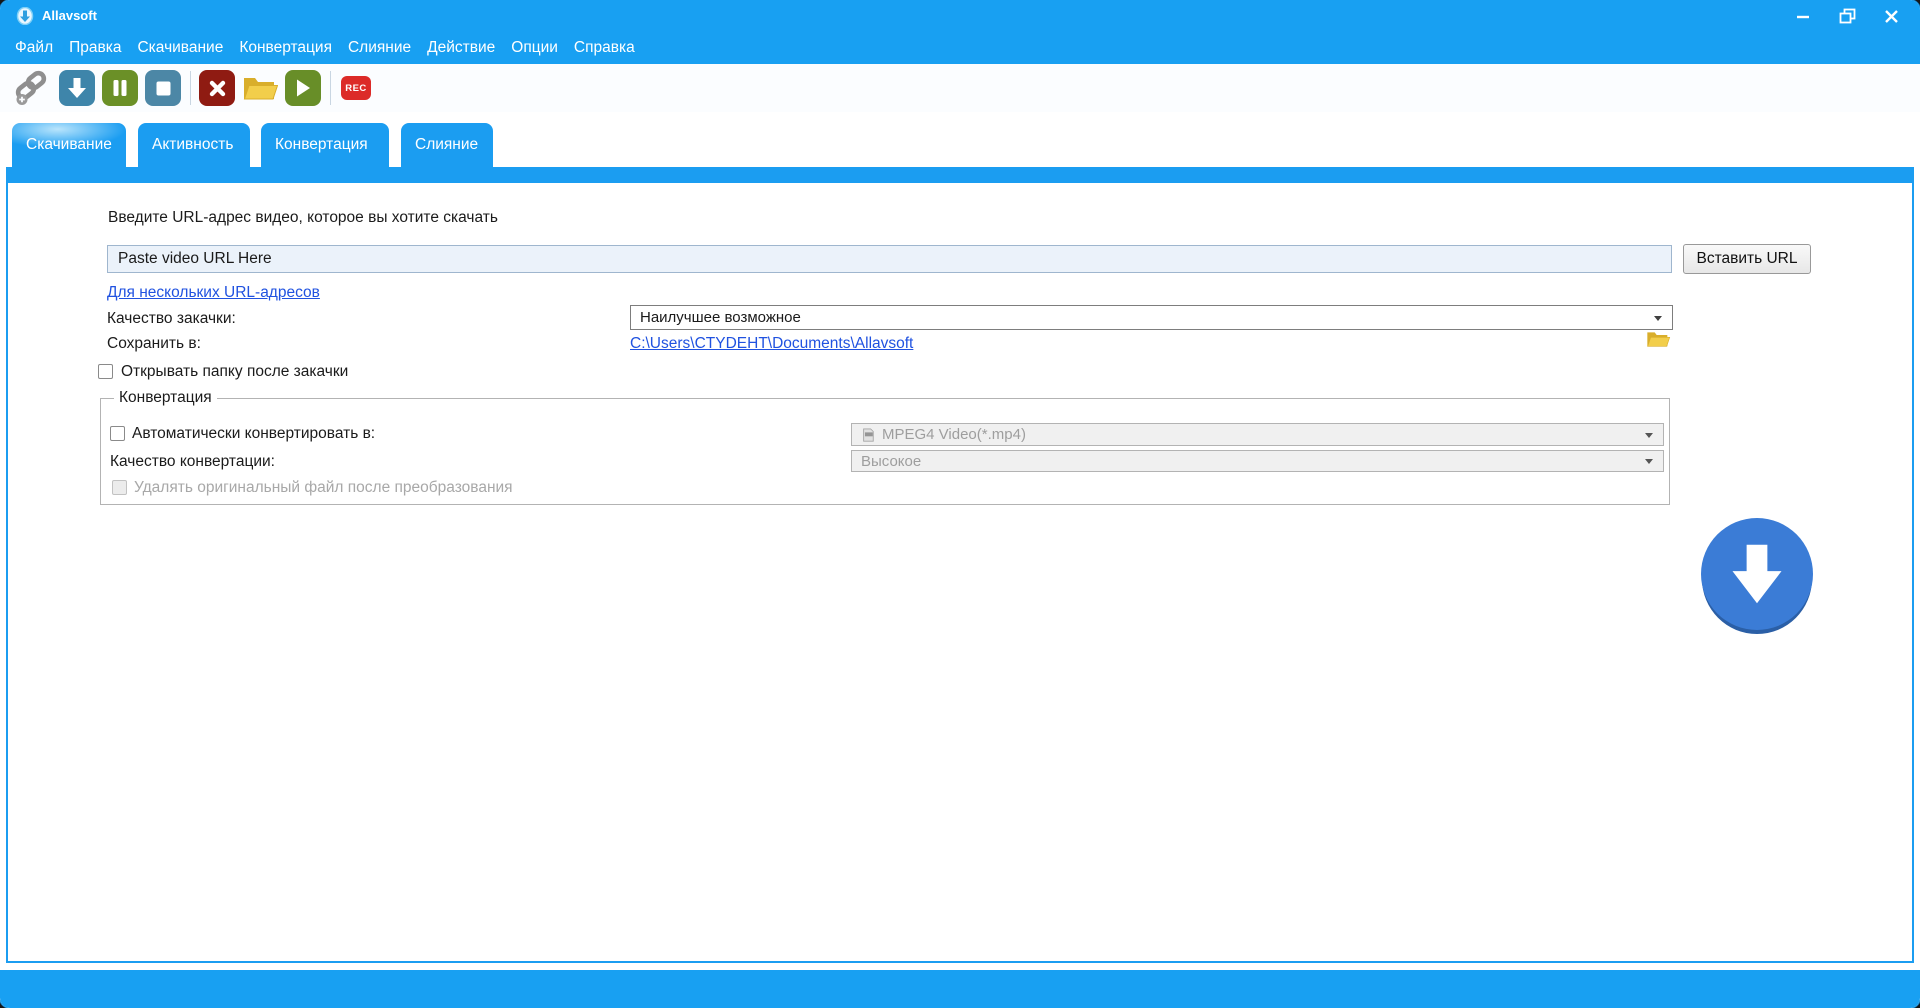 The height and width of the screenshot is (1008, 1920). Describe the element at coordinates (461, 48) in the screenshot. I see `menu-item-action: Действие` at that location.